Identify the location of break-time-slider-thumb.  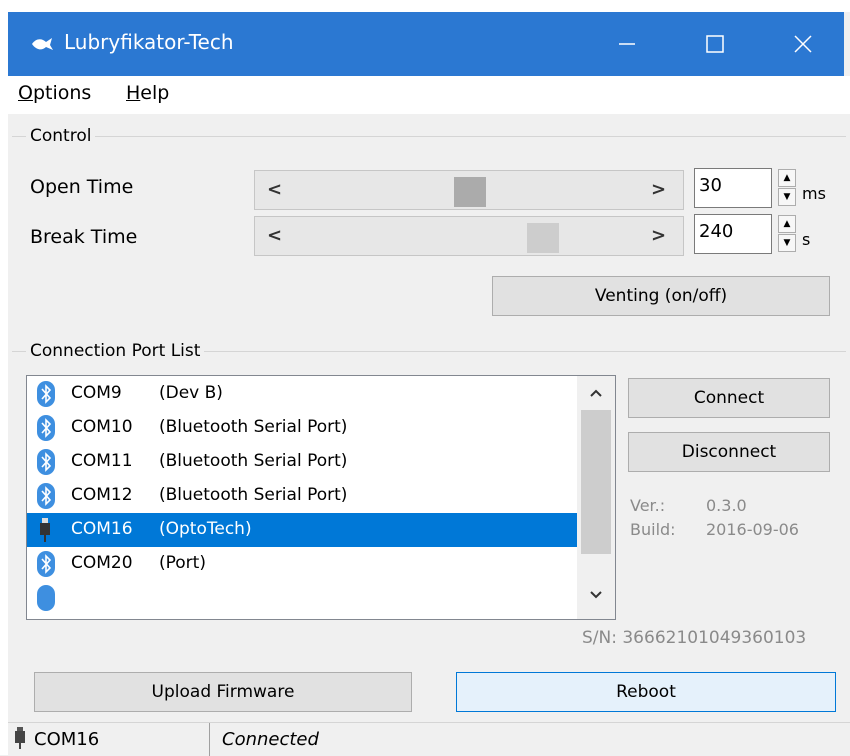
(543, 238).